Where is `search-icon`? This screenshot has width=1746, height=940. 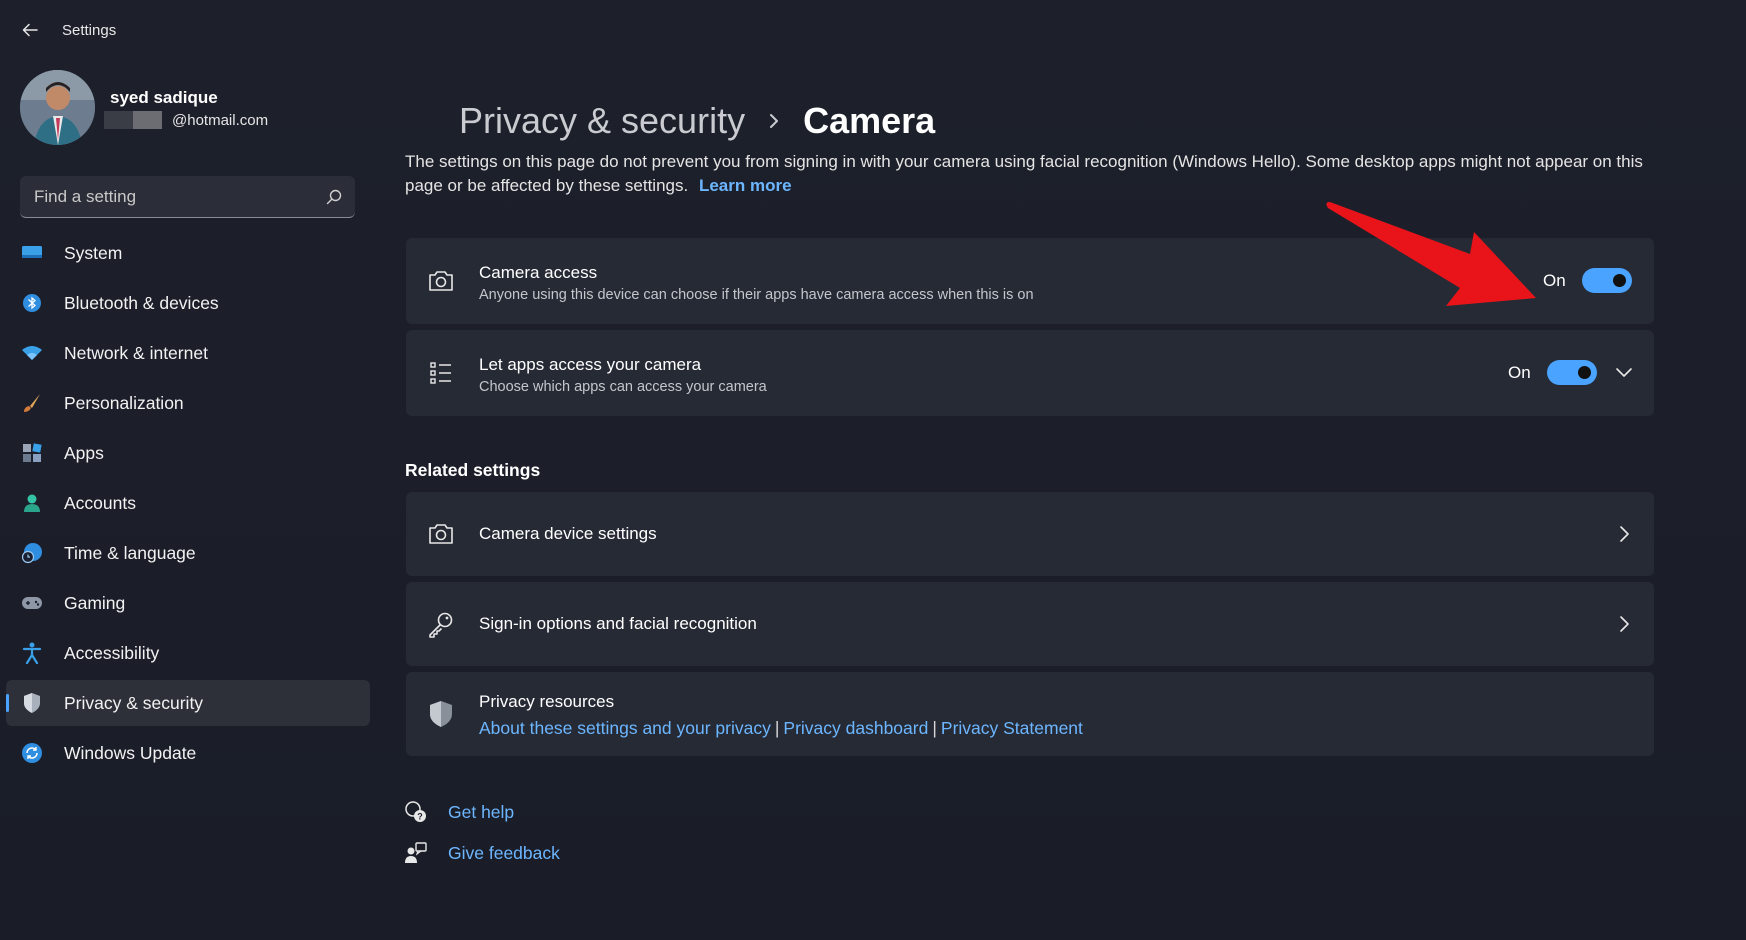 search-icon is located at coordinates (334, 197).